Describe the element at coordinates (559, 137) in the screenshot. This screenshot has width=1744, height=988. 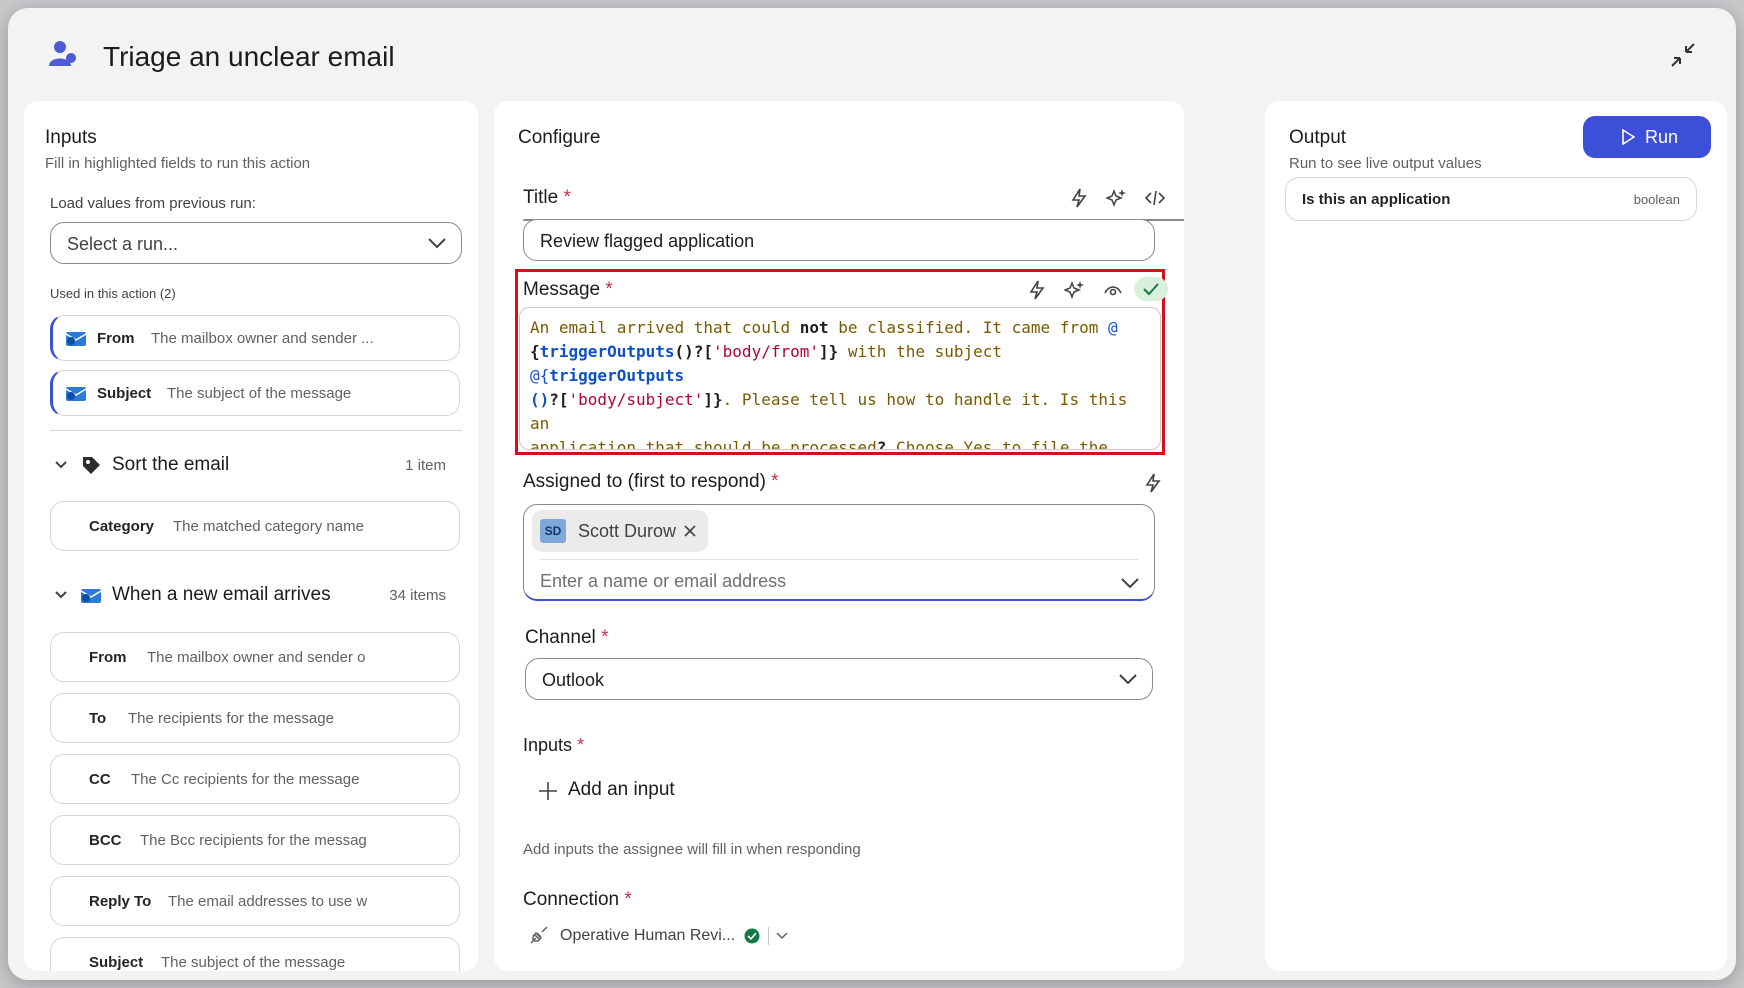
I see `configure-title: Configure` at that location.